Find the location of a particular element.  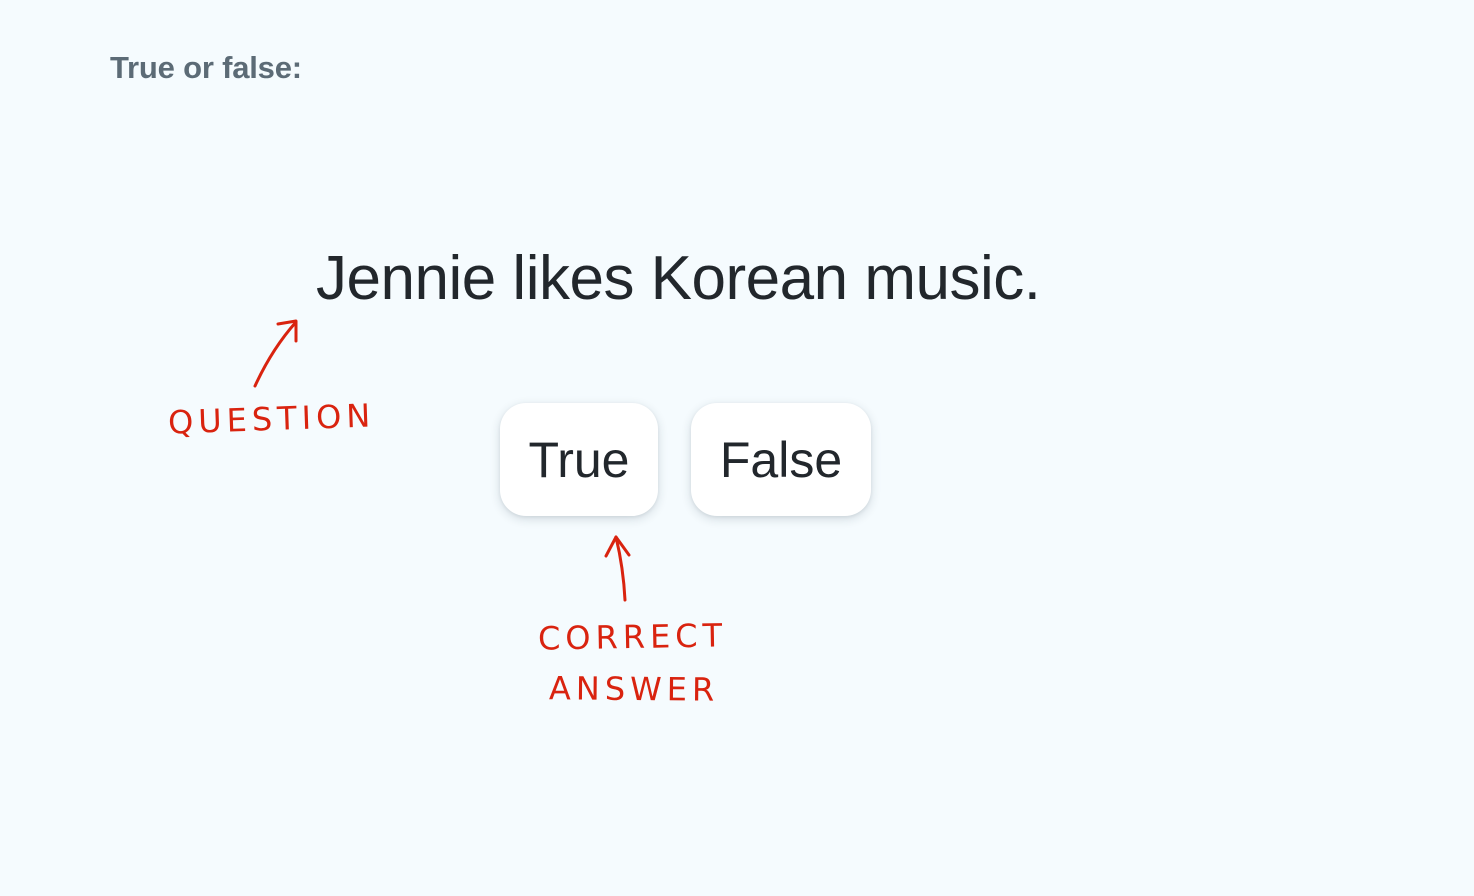

instruction-label: True or false: is located at coordinates (206, 67).